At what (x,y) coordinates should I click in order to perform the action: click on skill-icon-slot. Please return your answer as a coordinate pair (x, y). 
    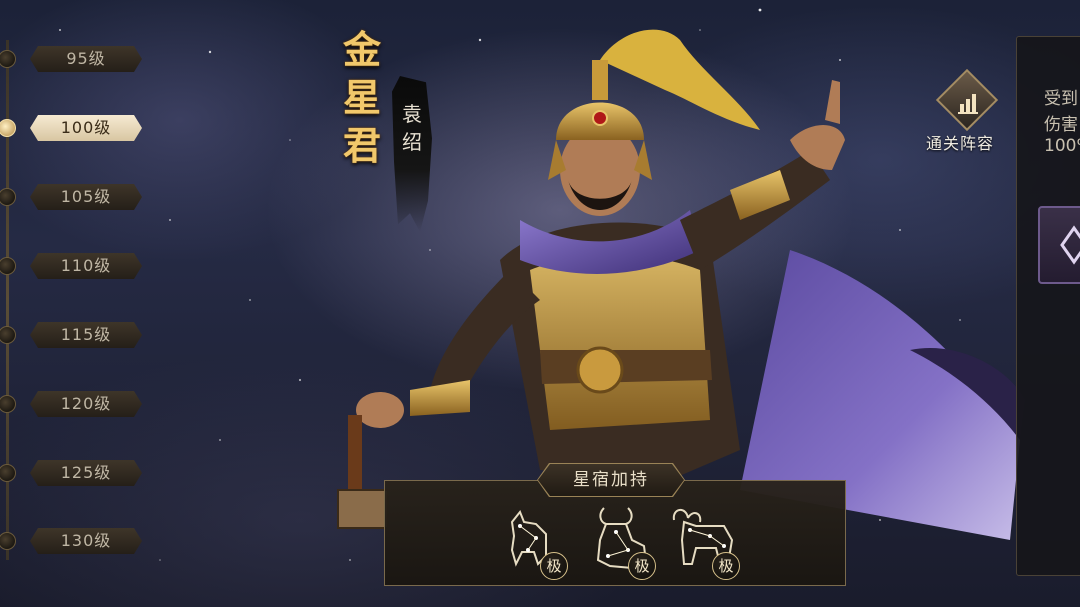
    Looking at the image, I should click on (1059, 245).